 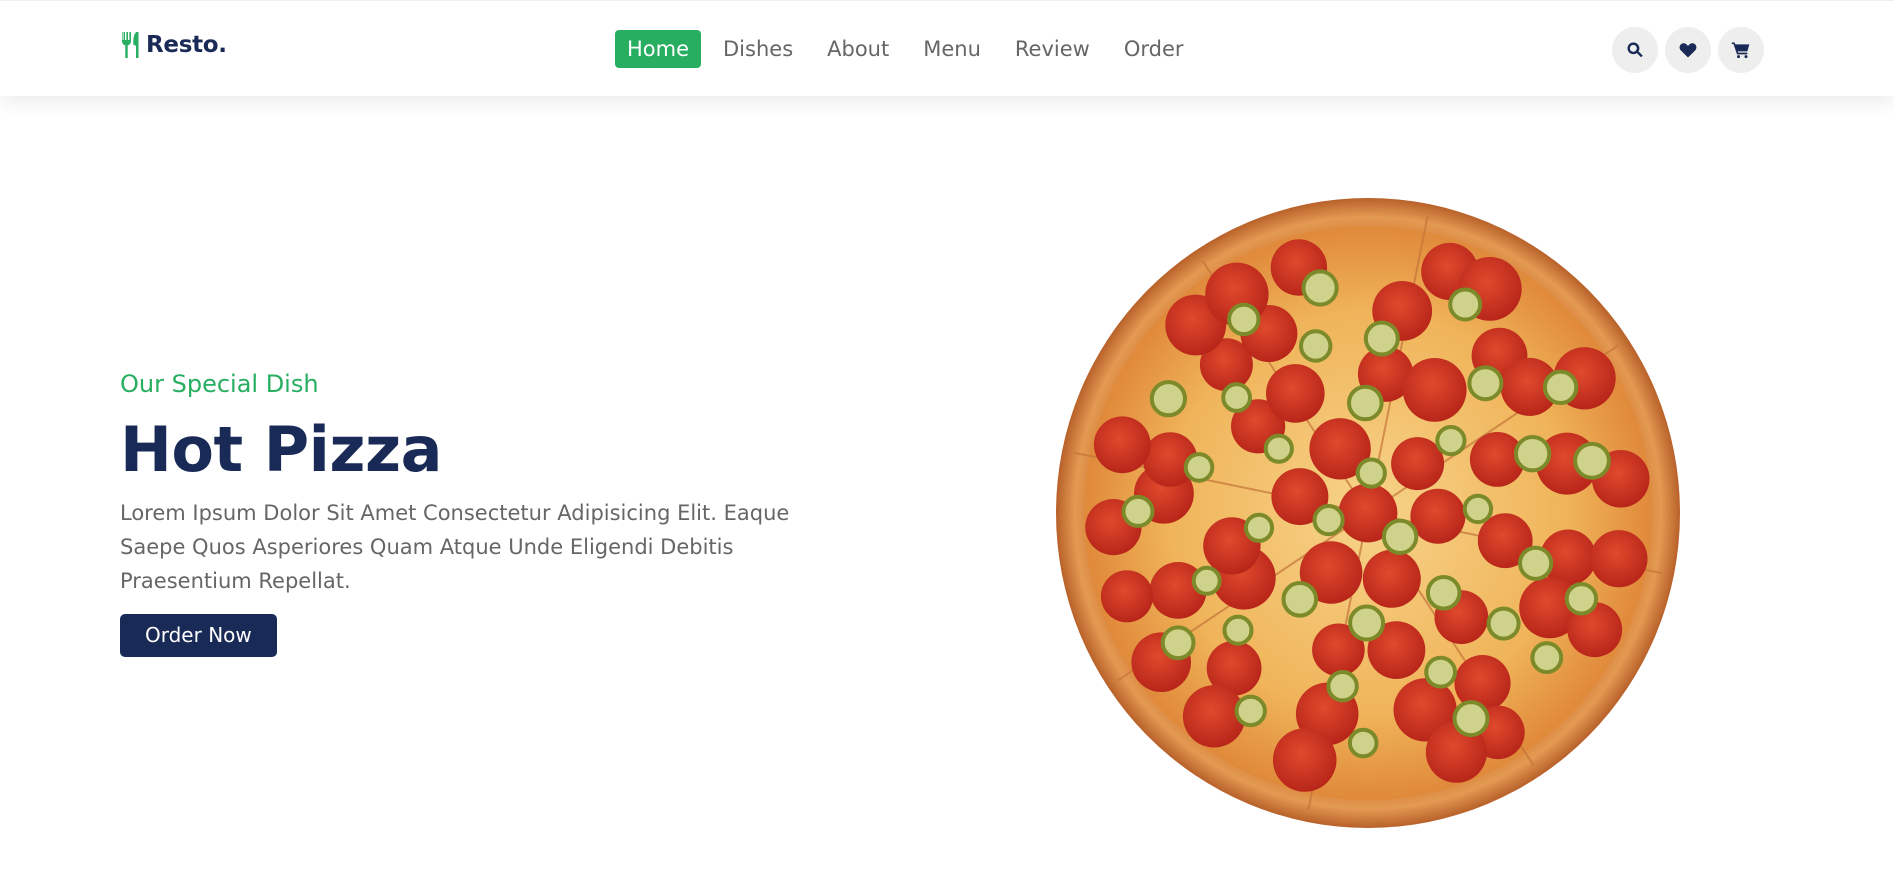 What do you see at coordinates (130, 45) in the screenshot?
I see `utensils-icon` at bounding box center [130, 45].